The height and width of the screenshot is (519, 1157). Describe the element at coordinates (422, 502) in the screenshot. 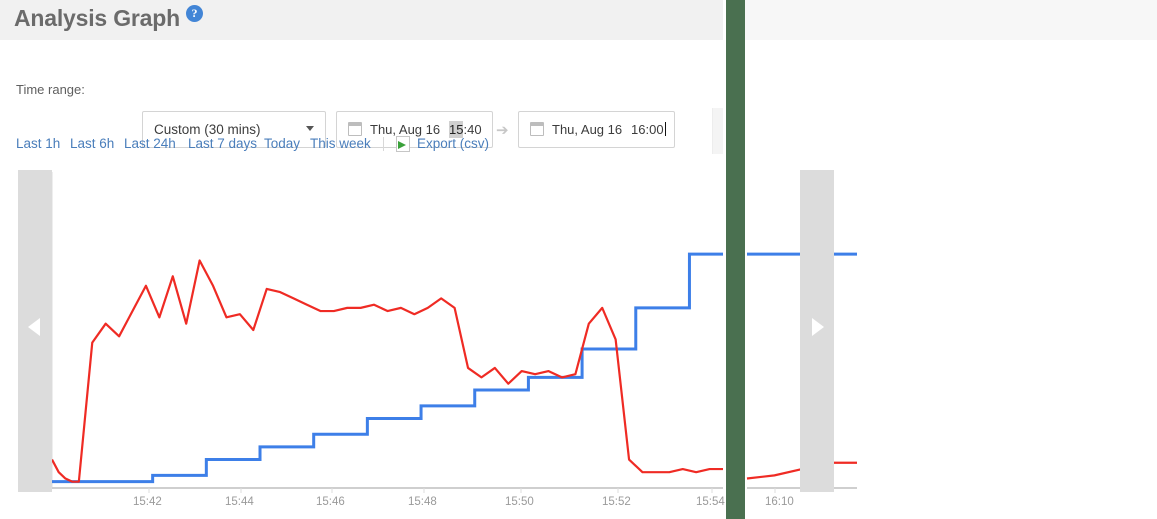

I see `x-tick-label: 15:48` at that location.